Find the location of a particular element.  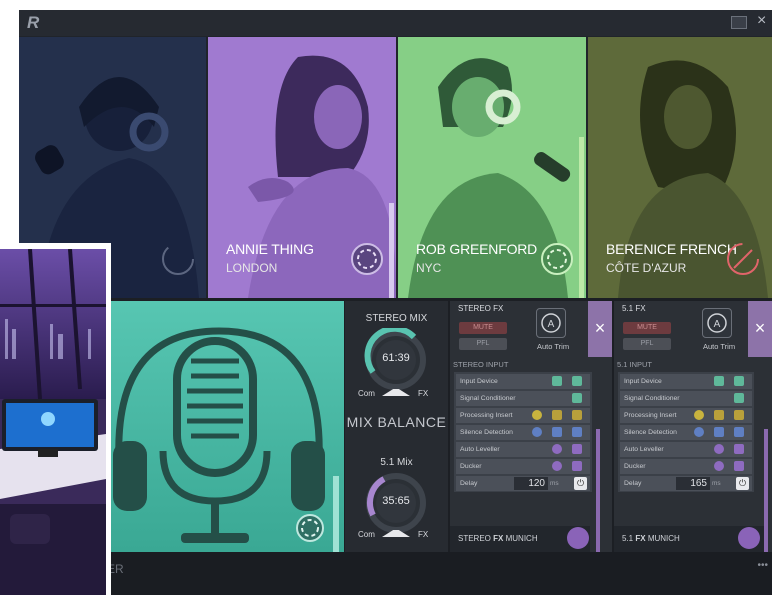

more-icon: ••• is located at coordinates (762, 565).